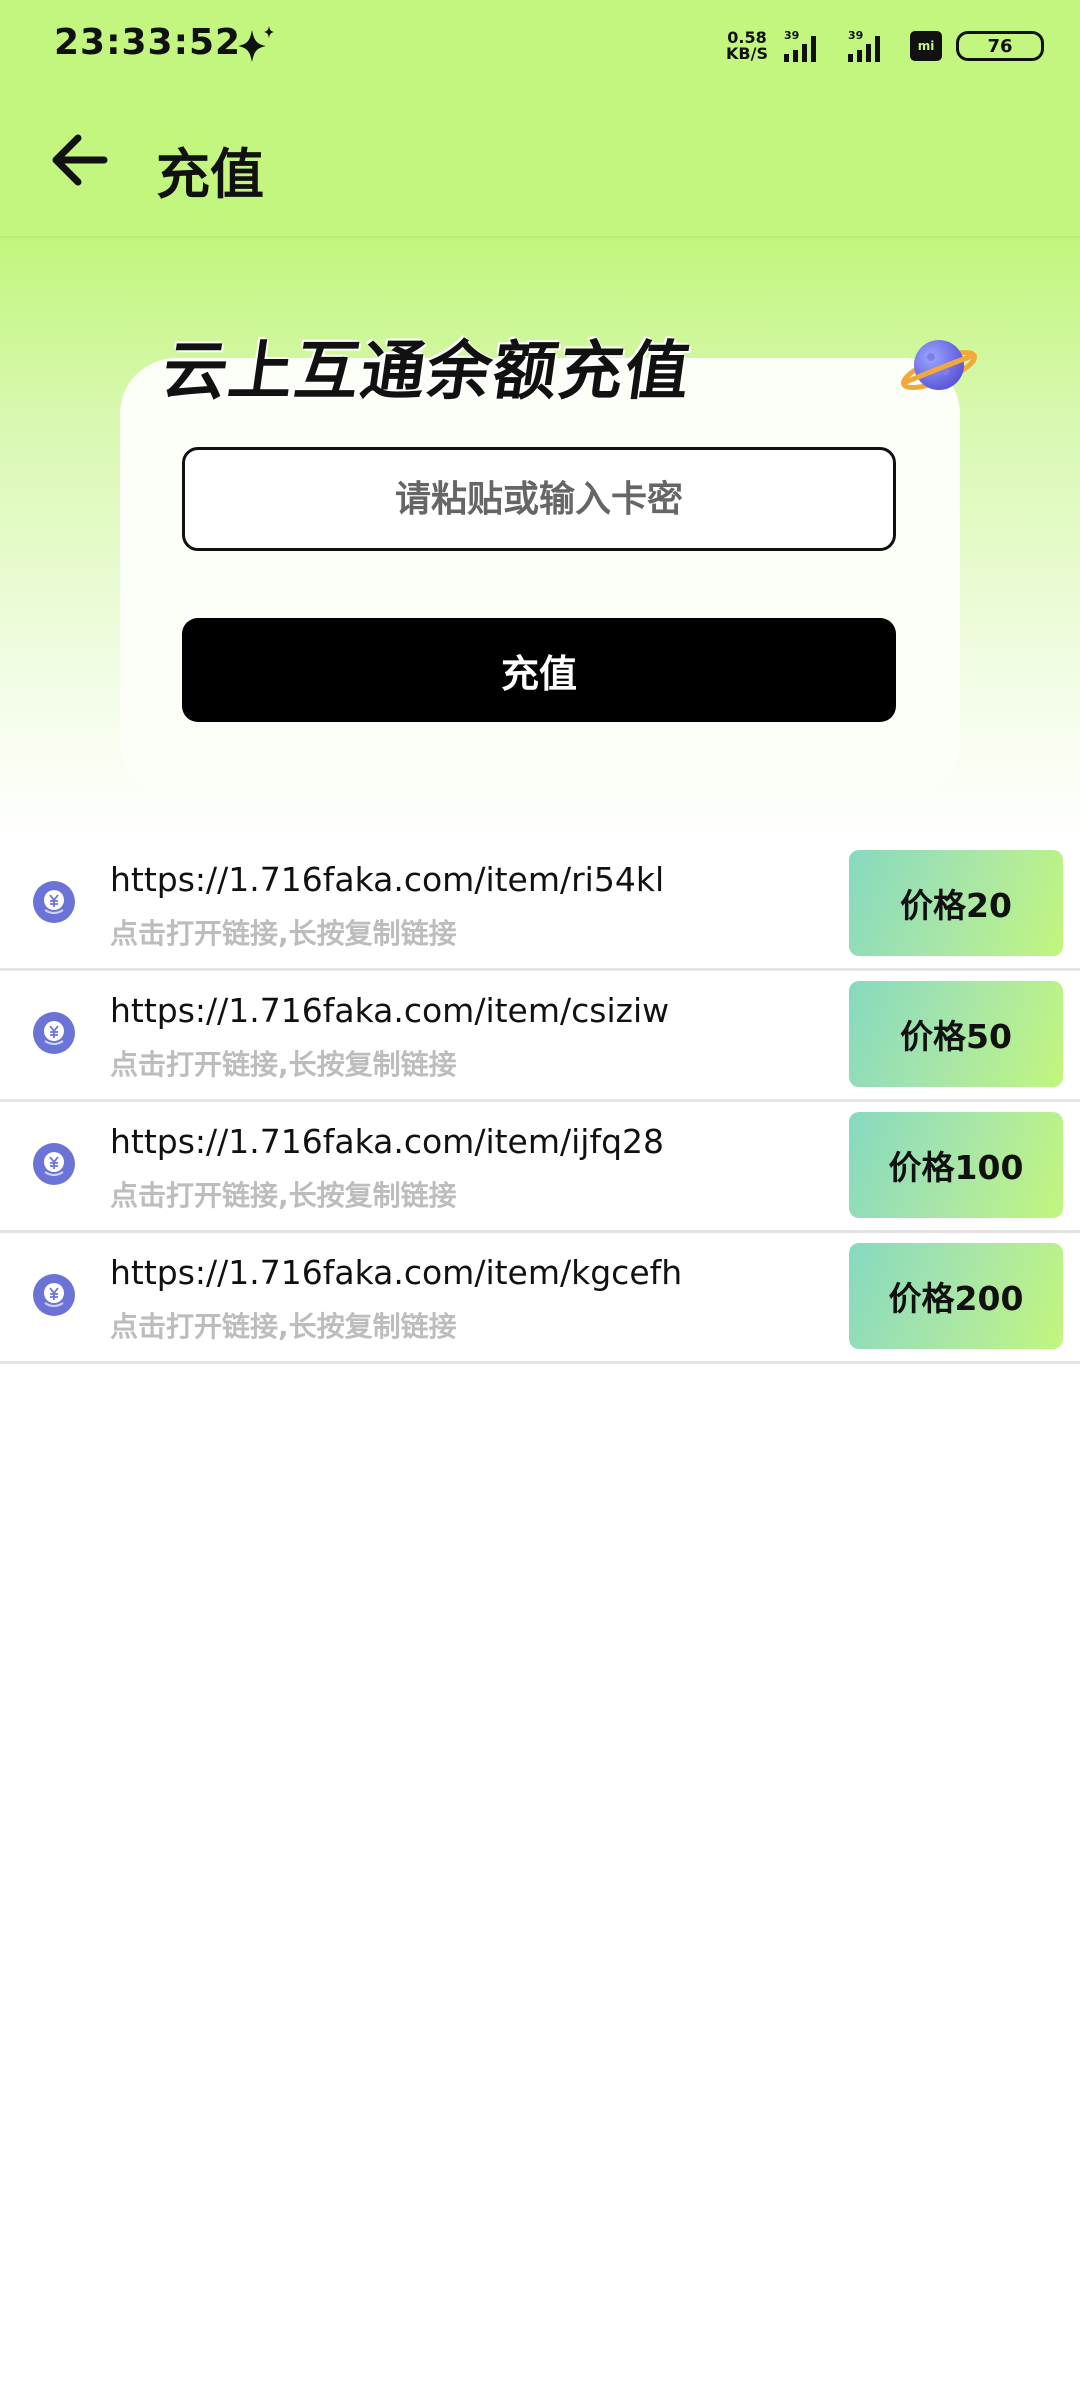 The image size is (1080, 2400). What do you see at coordinates (389, 1010) in the screenshot?
I see `item-url: https://1.716faka.com/item/csiziw` at bounding box center [389, 1010].